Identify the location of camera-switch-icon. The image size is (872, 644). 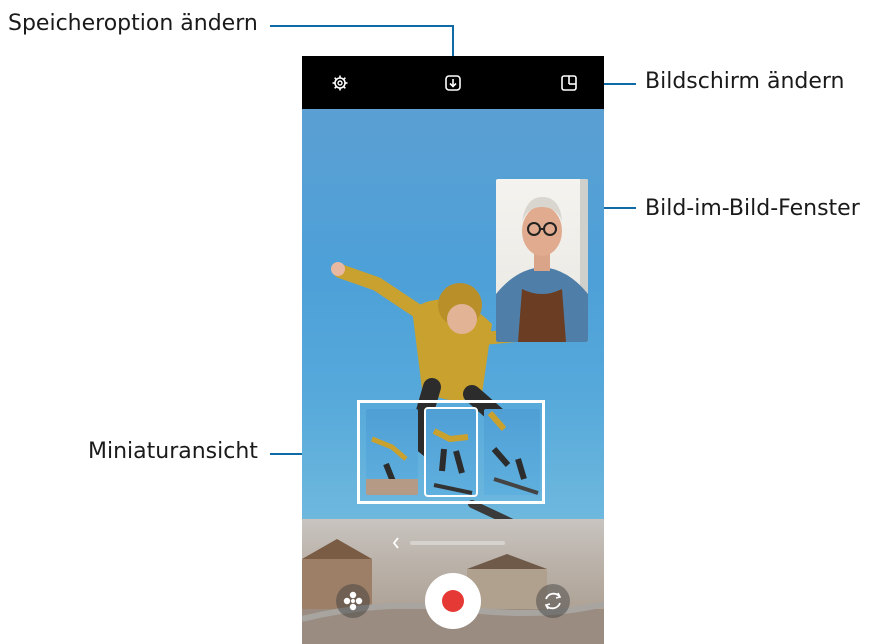
(553, 601).